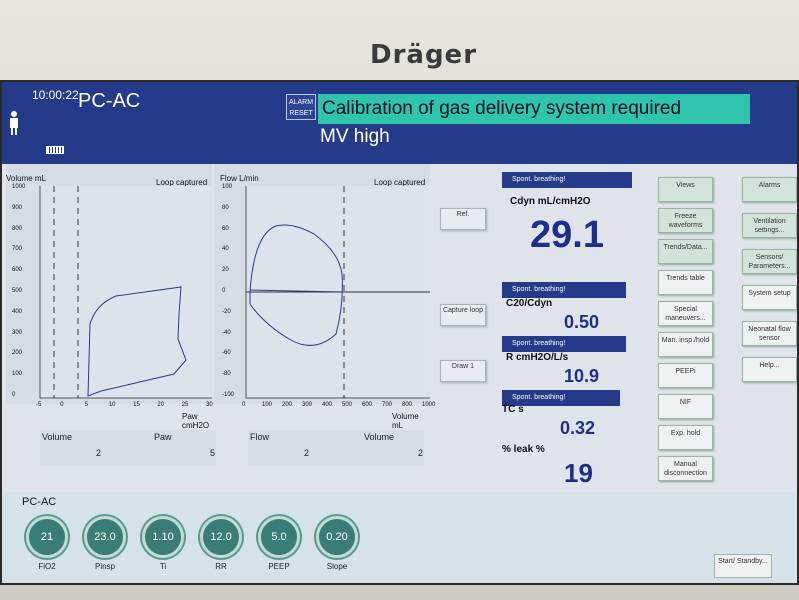  I want to click on menu-button: Manual disconnection, so click(685, 468).